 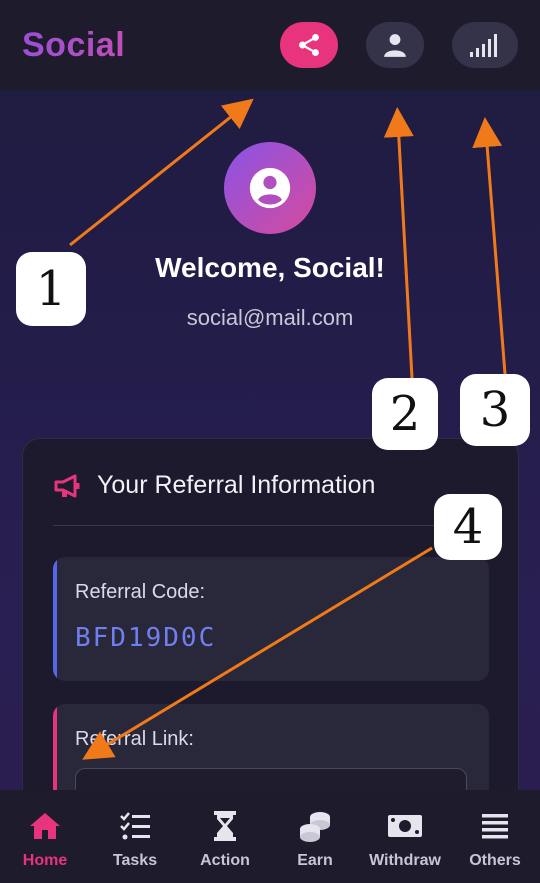 I want to click on nav-item-home: Home, so click(x=45, y=836).